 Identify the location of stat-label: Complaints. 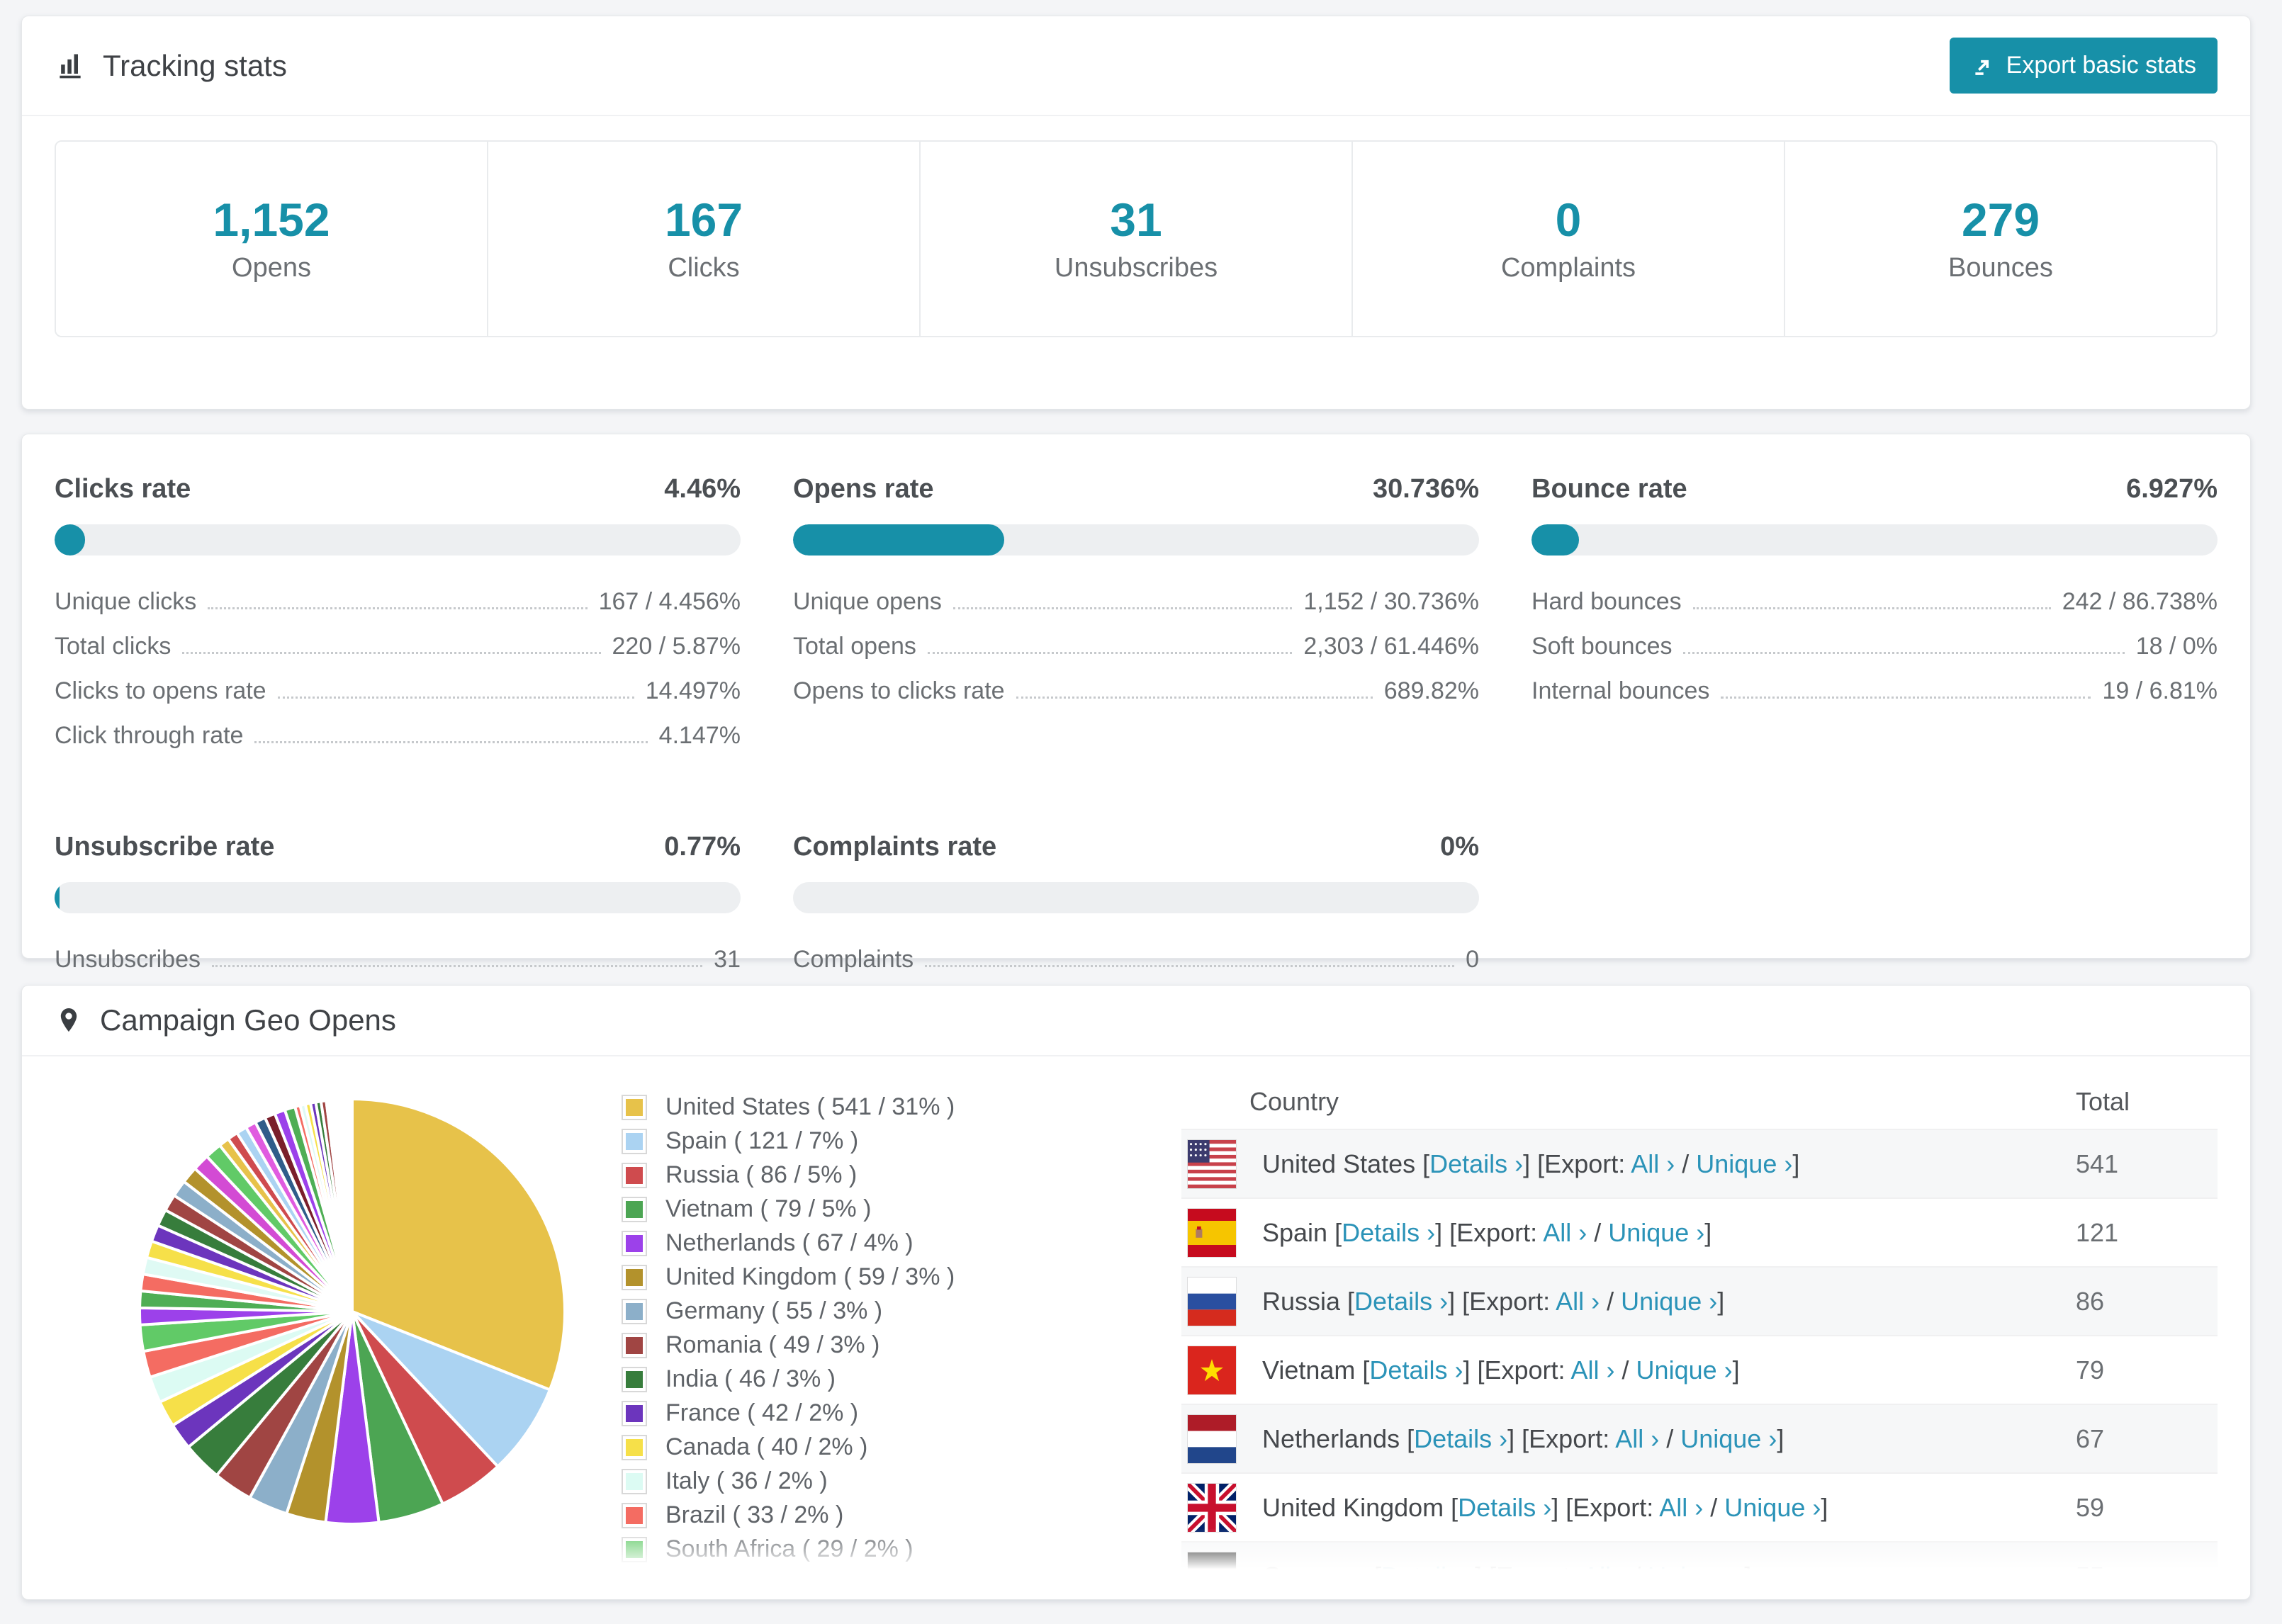
(1568, 268).